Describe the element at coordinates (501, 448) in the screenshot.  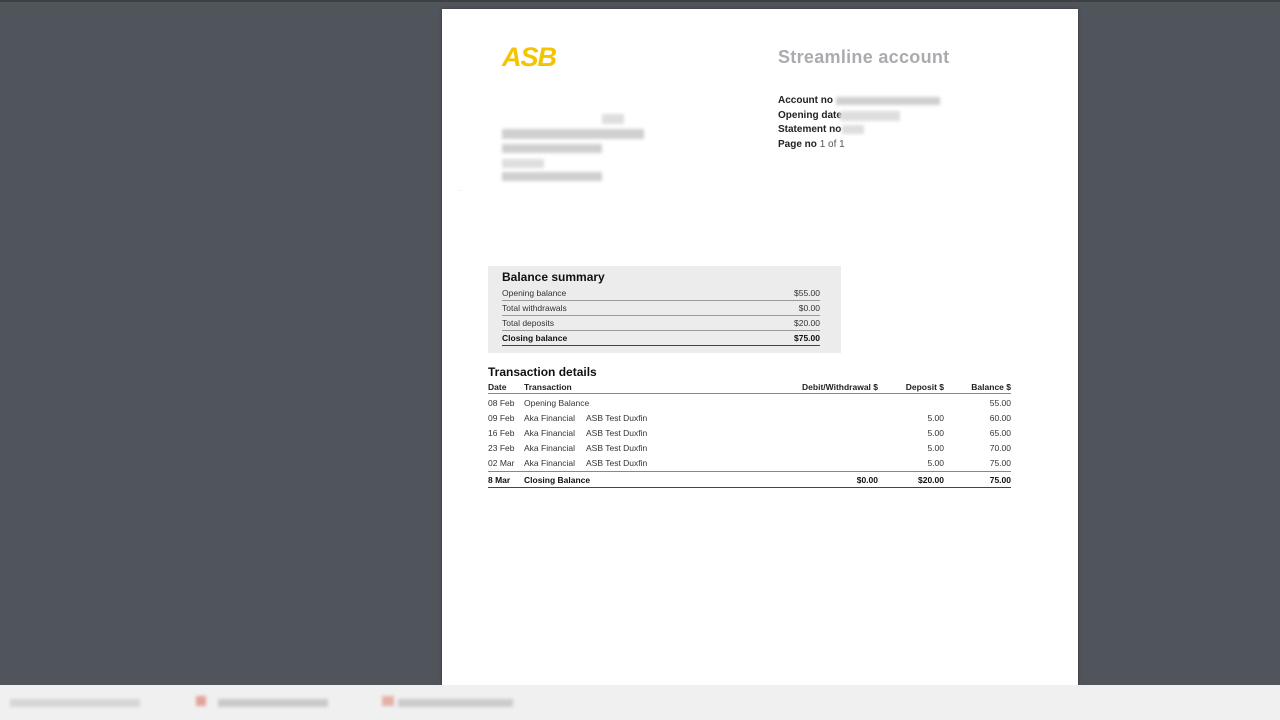
I see `row-date: 23 Feb` at that location.